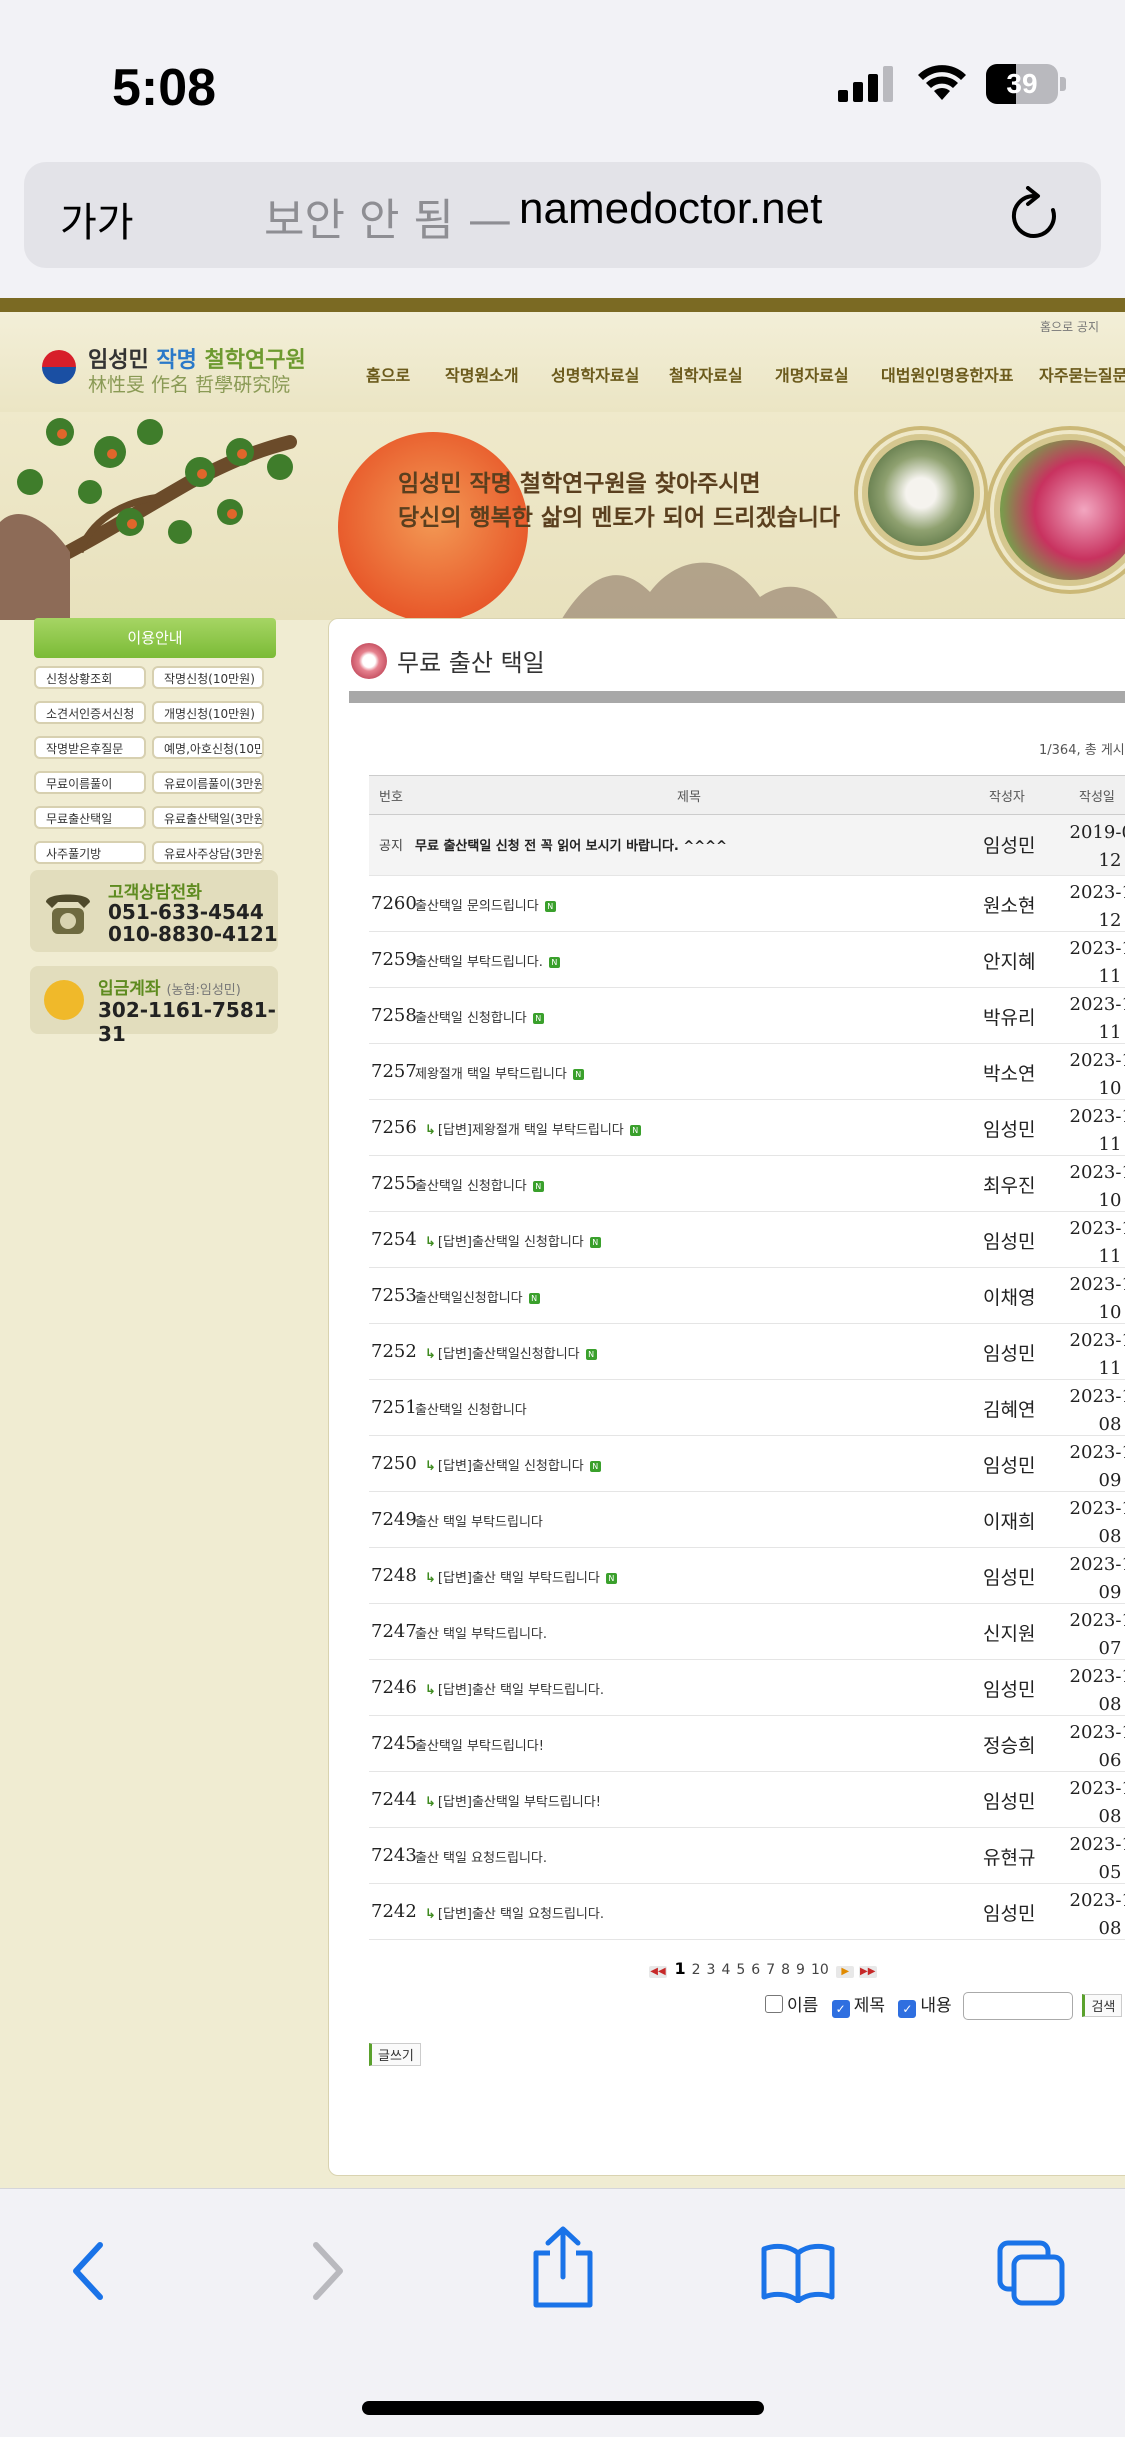 This screenshot has height=2437, width=1125. Describe the element at coordinates (706, 374) in the screenshot. I see `nav-philosophy: 철학자료실` at that location.